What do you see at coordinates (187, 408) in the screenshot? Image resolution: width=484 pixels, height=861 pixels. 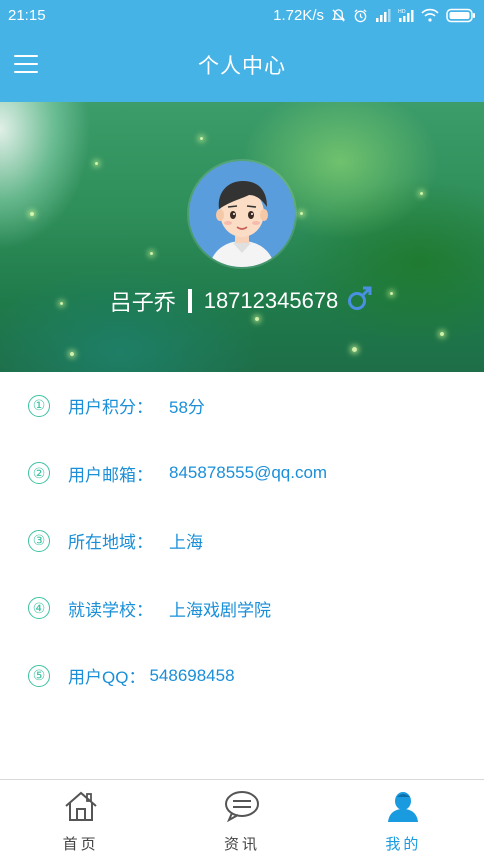 I see `info-value: 58分` at bounding box center [187, 408].